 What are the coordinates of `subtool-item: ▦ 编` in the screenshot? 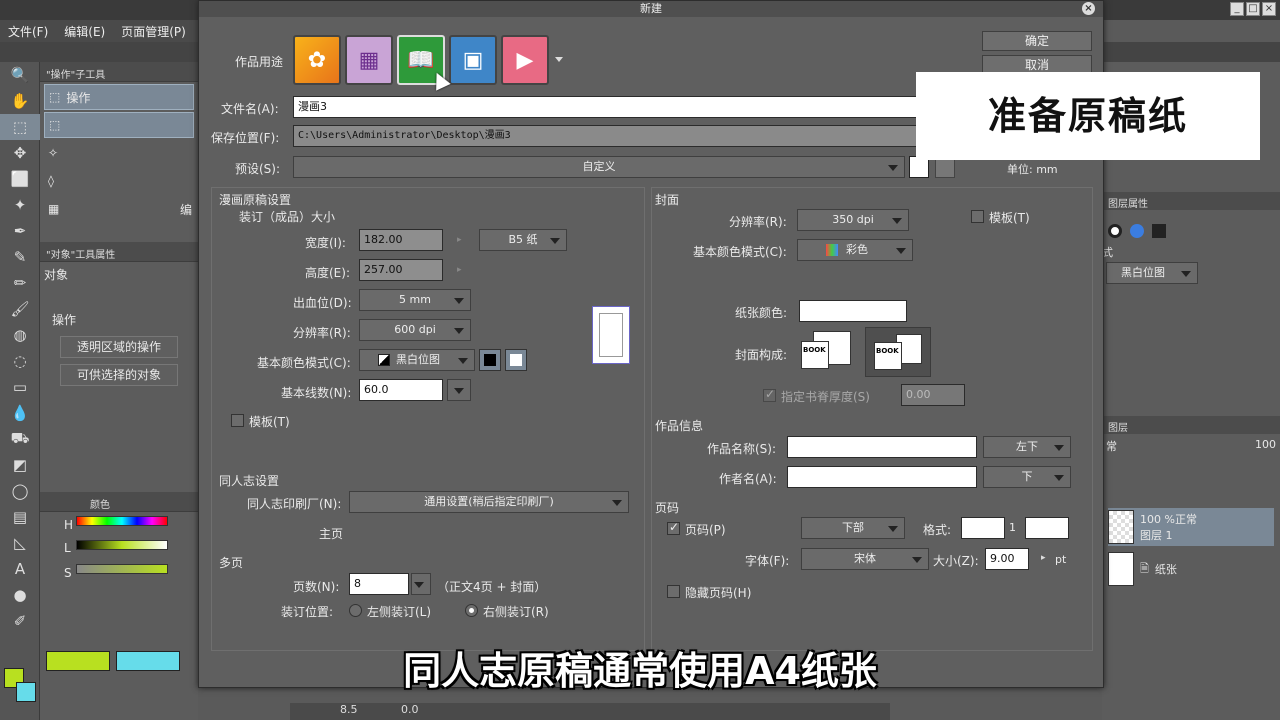 It's located at (119, 209).